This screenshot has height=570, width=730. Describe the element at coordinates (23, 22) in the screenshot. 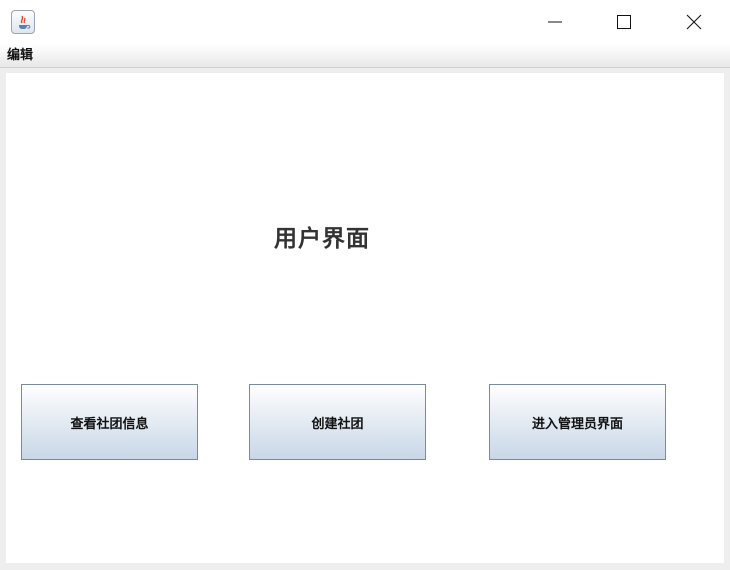

I see `java-coffee-cup-icon` at that location.